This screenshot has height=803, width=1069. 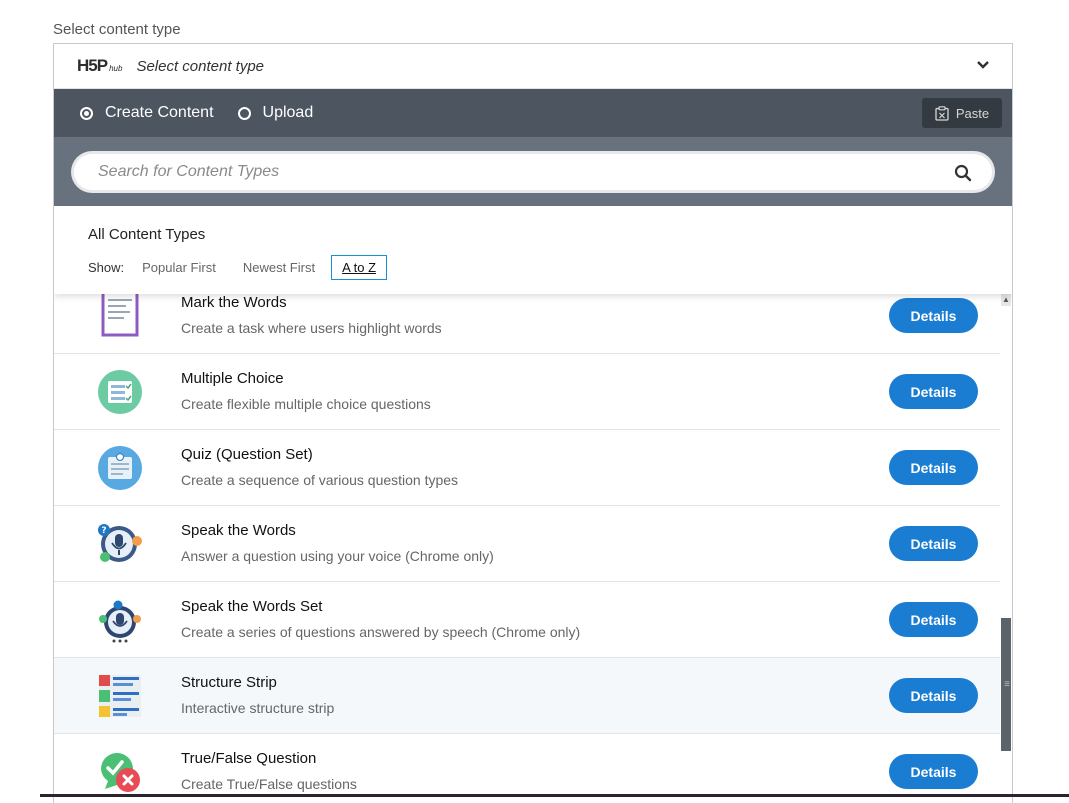 What do you see at coordinates (86, 113) in the screenshot?
I see `radio-selected-icon` at bounding box center [86, 113].